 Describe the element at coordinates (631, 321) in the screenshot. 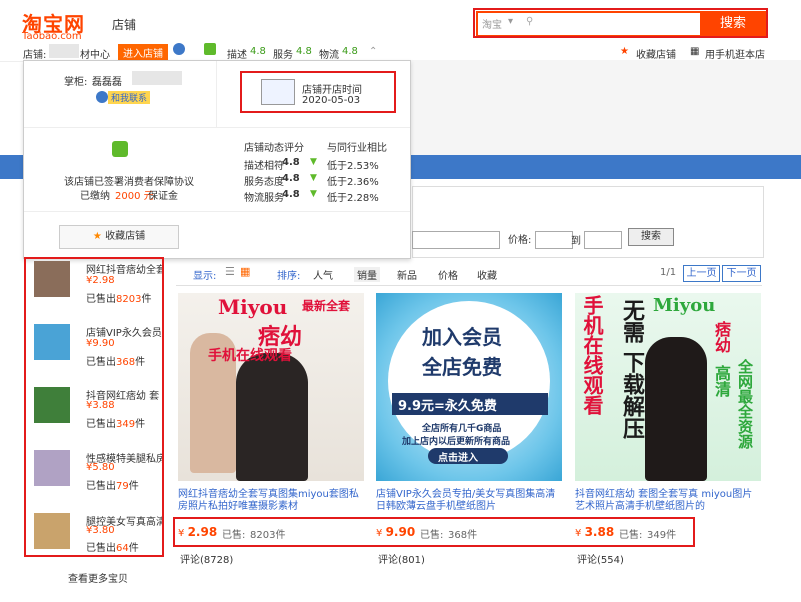

I see `image-mid-text1: 无需` at that location.